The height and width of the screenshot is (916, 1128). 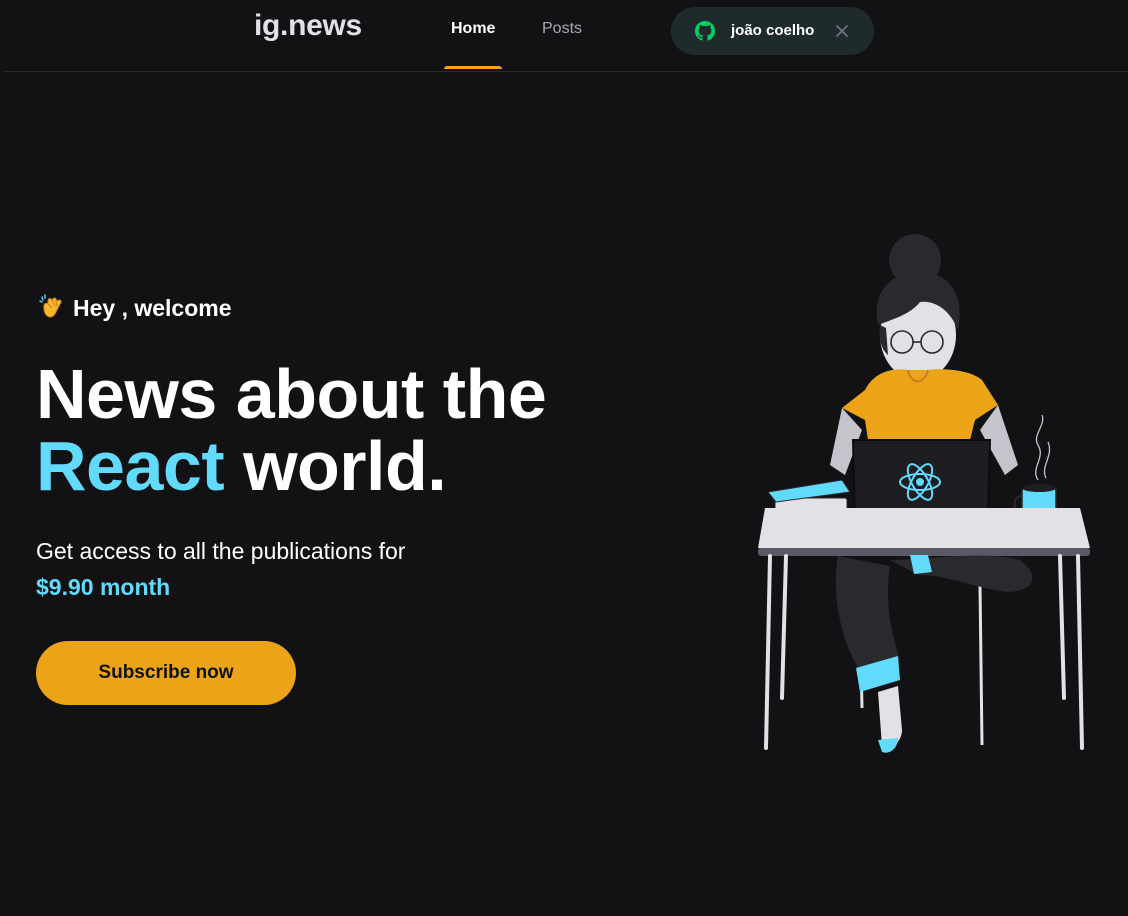 What do you see at coordinates (130, 466) in the screenshot?
I see `hero-title-accent: React` at bounding box center [130, 466].